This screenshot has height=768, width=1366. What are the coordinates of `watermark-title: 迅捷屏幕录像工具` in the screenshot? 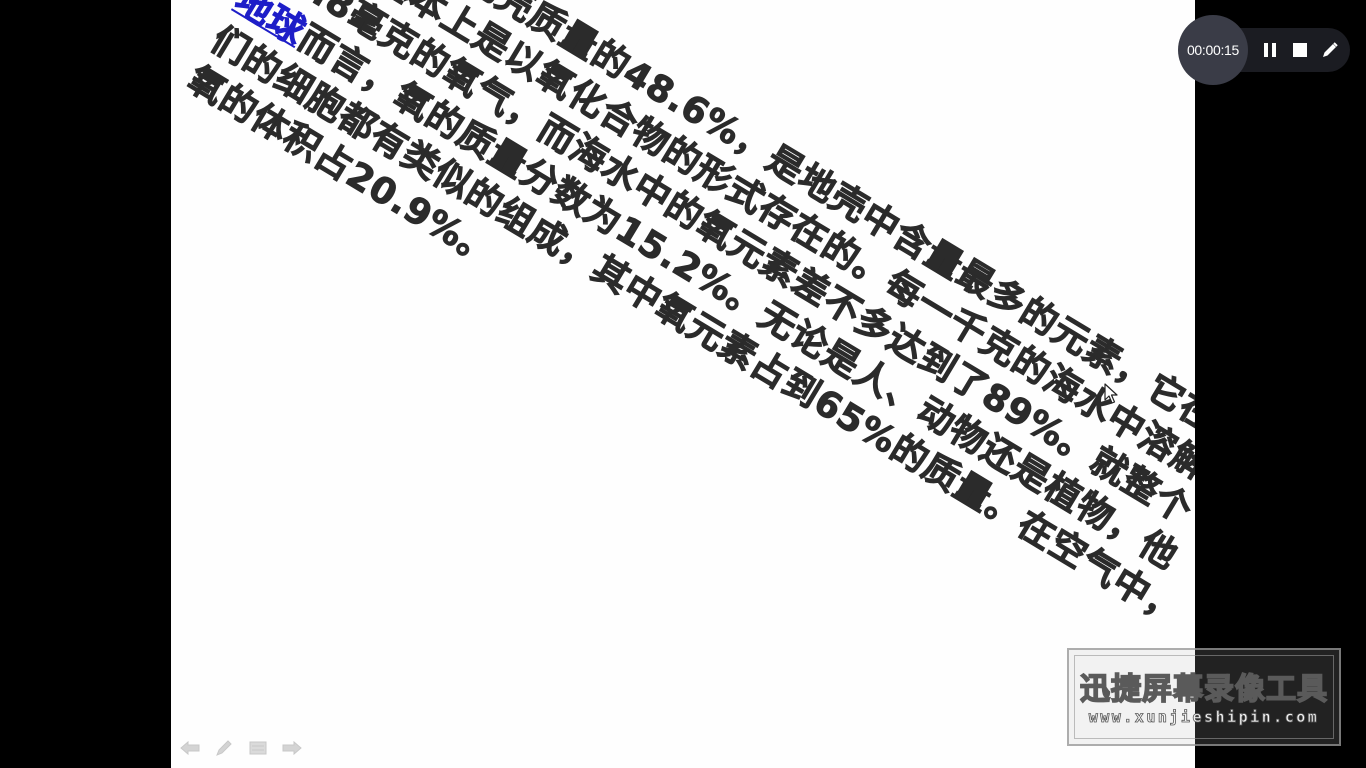 It's located at (1203, 689).